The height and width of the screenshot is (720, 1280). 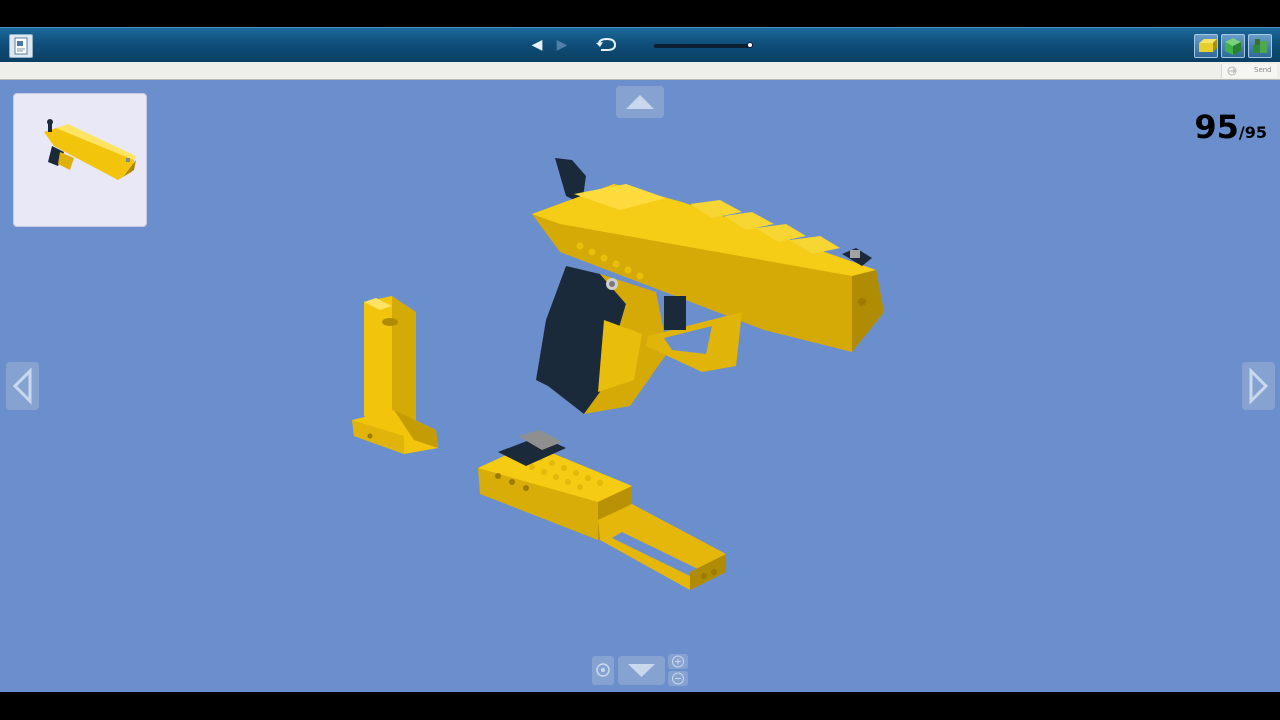 I want to click on view-grid-icon, so click(x=1260, y=46).